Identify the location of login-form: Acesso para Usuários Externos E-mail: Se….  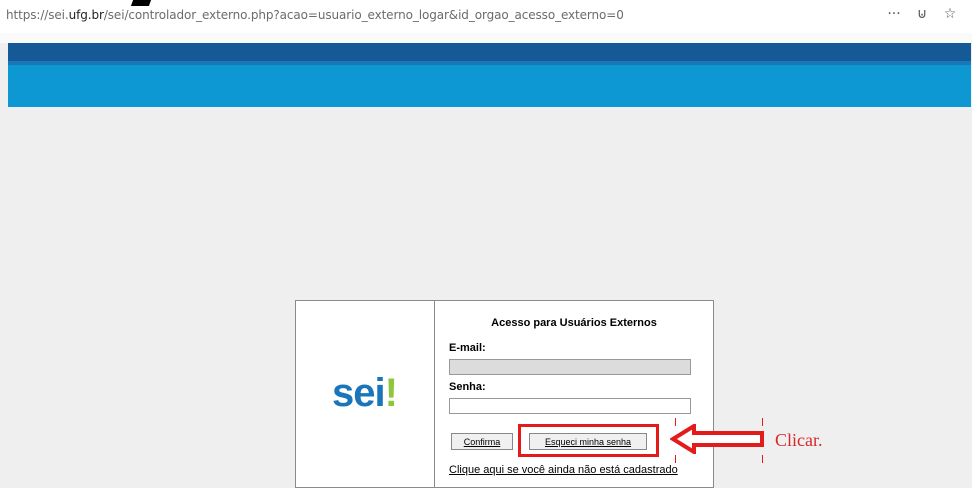
(574, 394).